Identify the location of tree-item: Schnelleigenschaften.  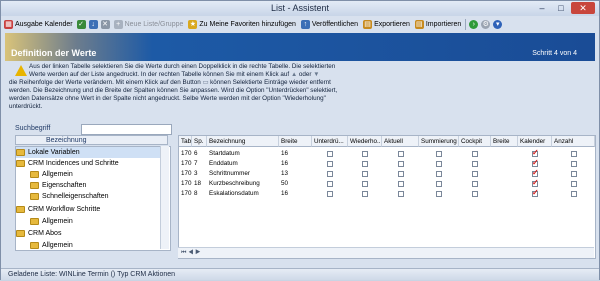
(69, 196).